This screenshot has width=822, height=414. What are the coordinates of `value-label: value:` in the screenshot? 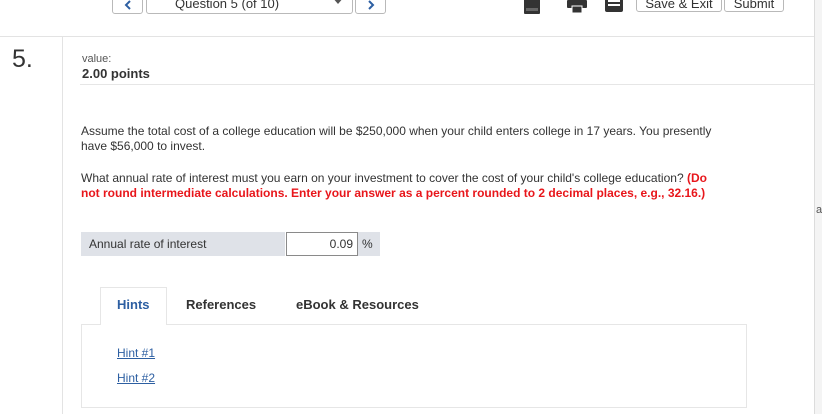 It's located at (97, 59).